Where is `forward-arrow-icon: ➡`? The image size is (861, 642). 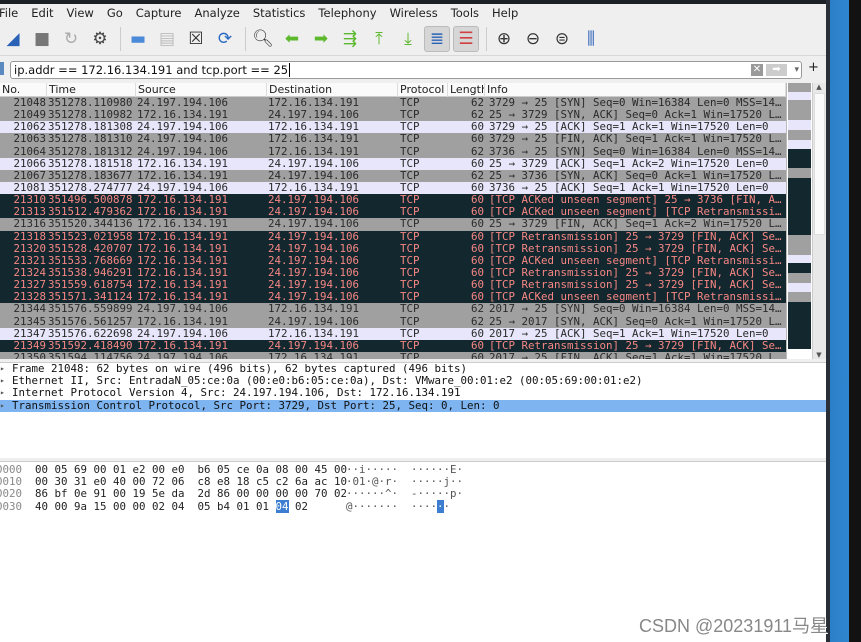
forward-arrow-icon: ➡ is located at coordinates (321, 39).